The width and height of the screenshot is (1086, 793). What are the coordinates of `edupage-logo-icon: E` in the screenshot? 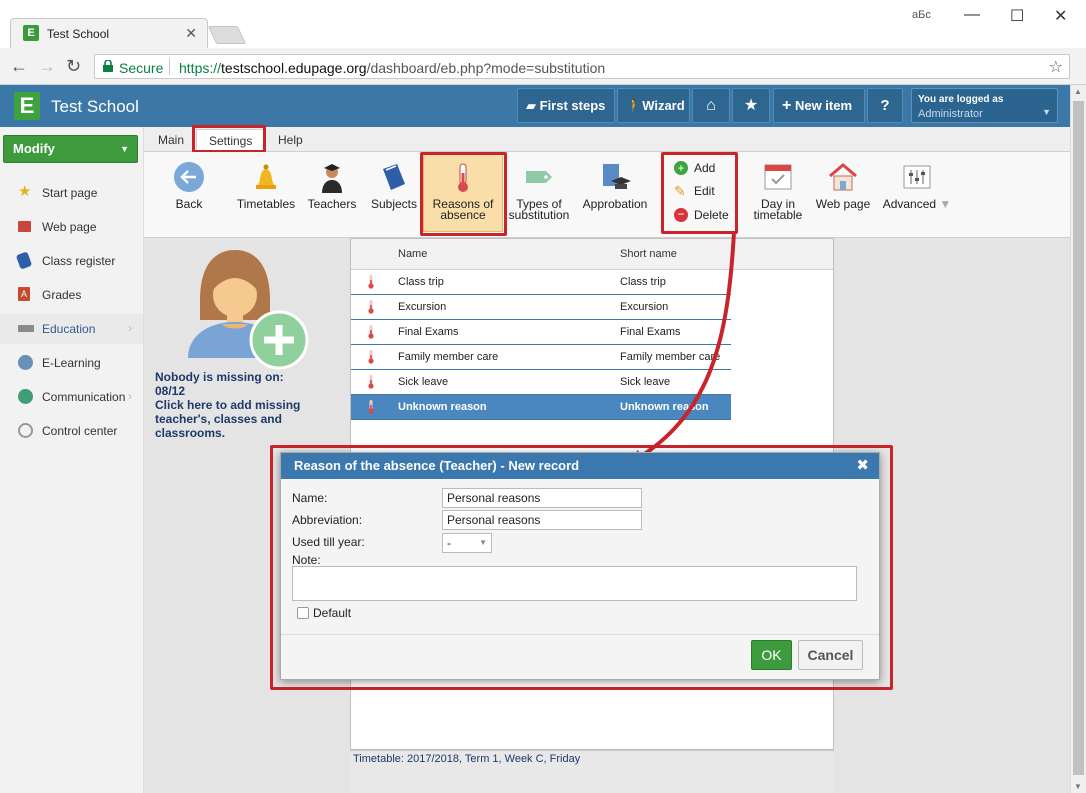 It's located at (27, 106).